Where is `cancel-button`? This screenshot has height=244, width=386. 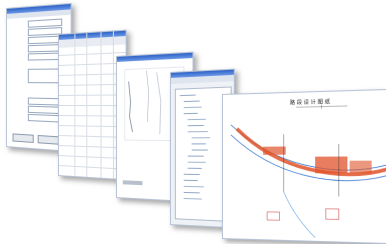 cancel-button is located at coordinates (49, 139).